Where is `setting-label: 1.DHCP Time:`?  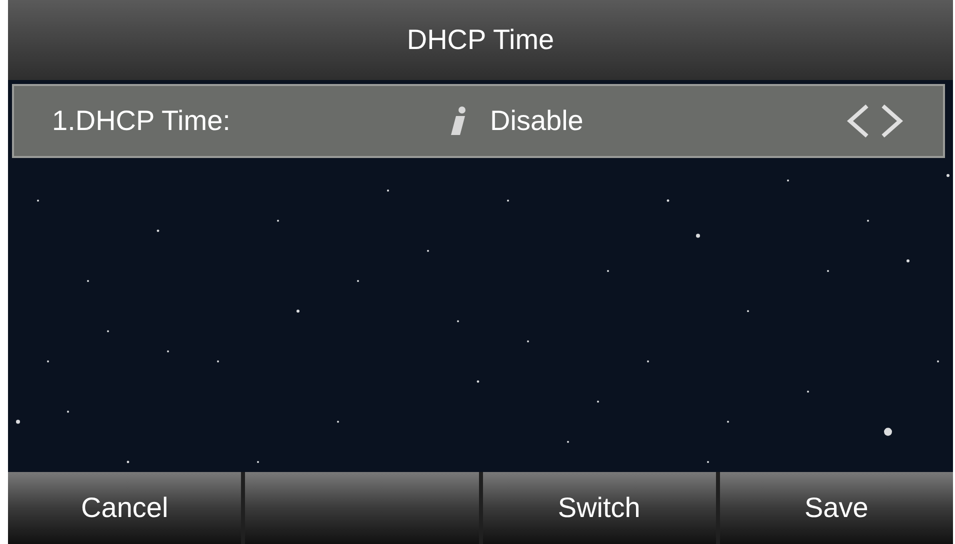 setting-label: 1.DHCP Time: is located at coordinates (142, 121).